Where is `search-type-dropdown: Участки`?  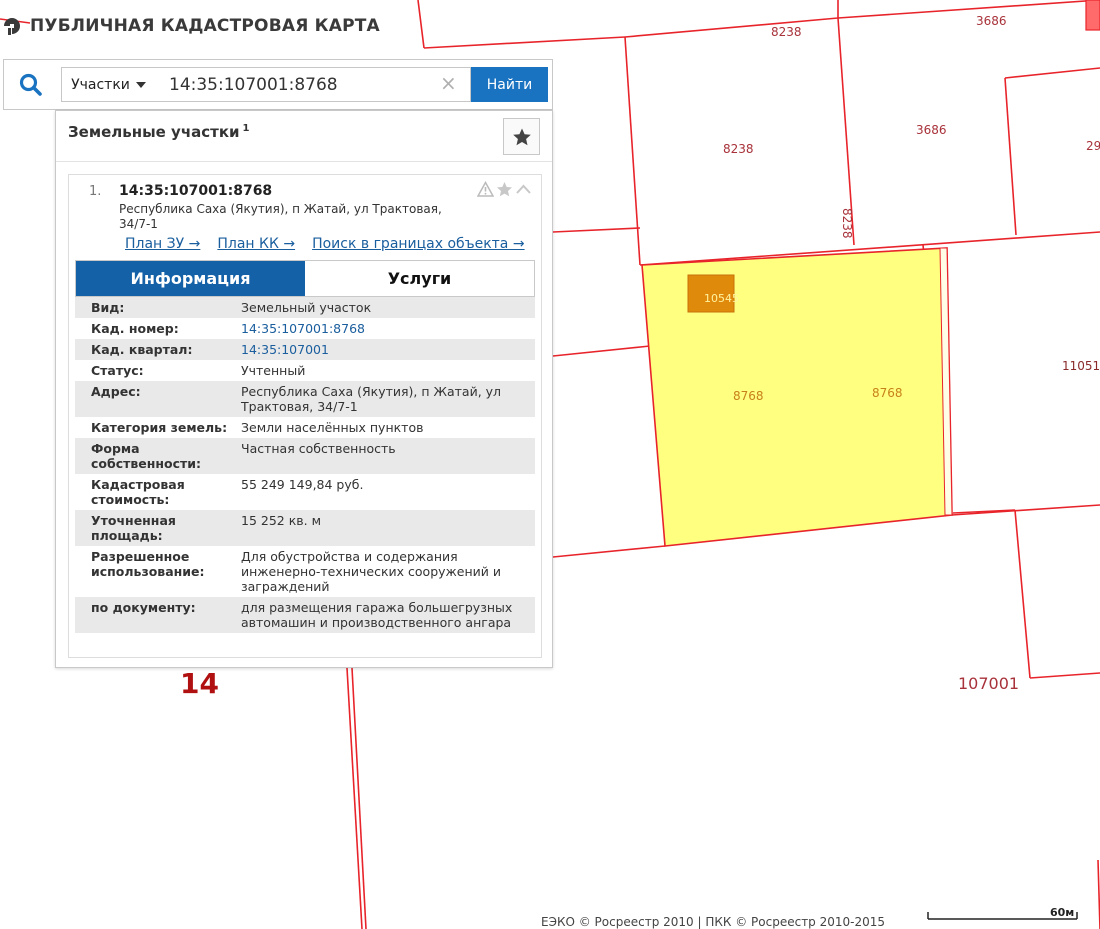 search-type-dropdown: Участки is located at coordinates (108, 84).